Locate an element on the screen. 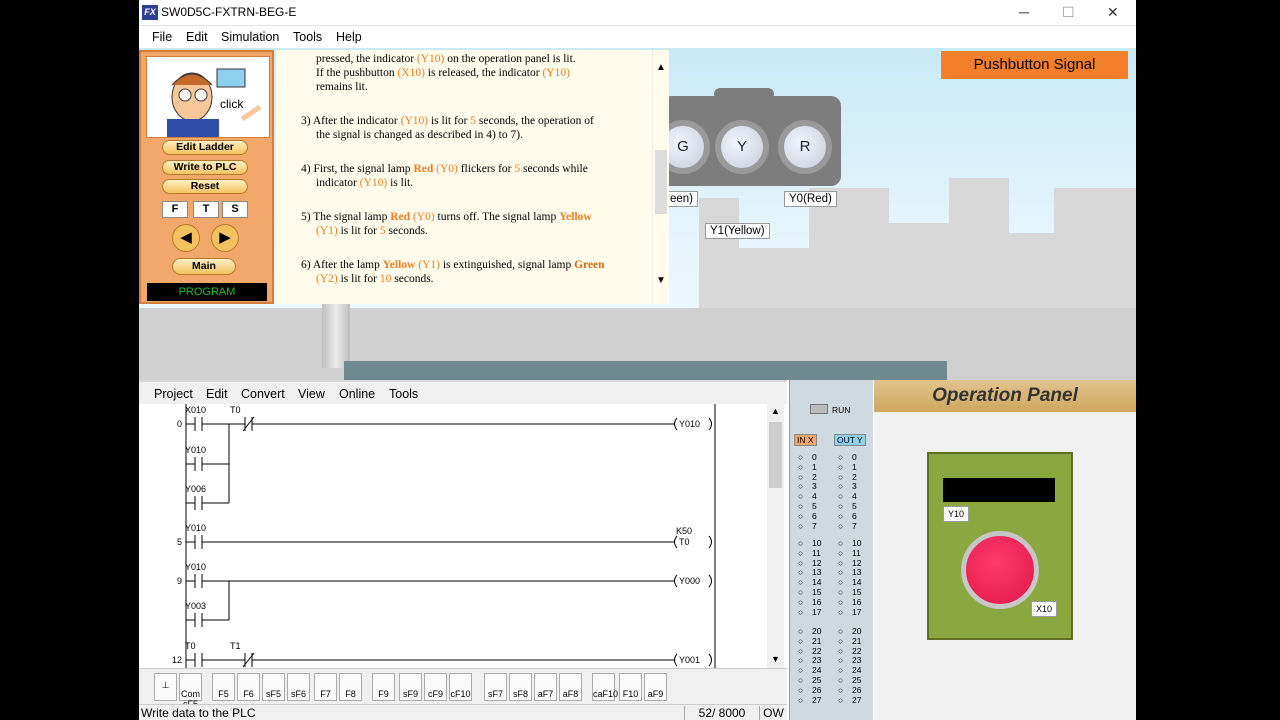 Image resolution: width=1280 pixels, height=720 pixels. toolbar-button: cF10 is located at coordinates (460, 687).